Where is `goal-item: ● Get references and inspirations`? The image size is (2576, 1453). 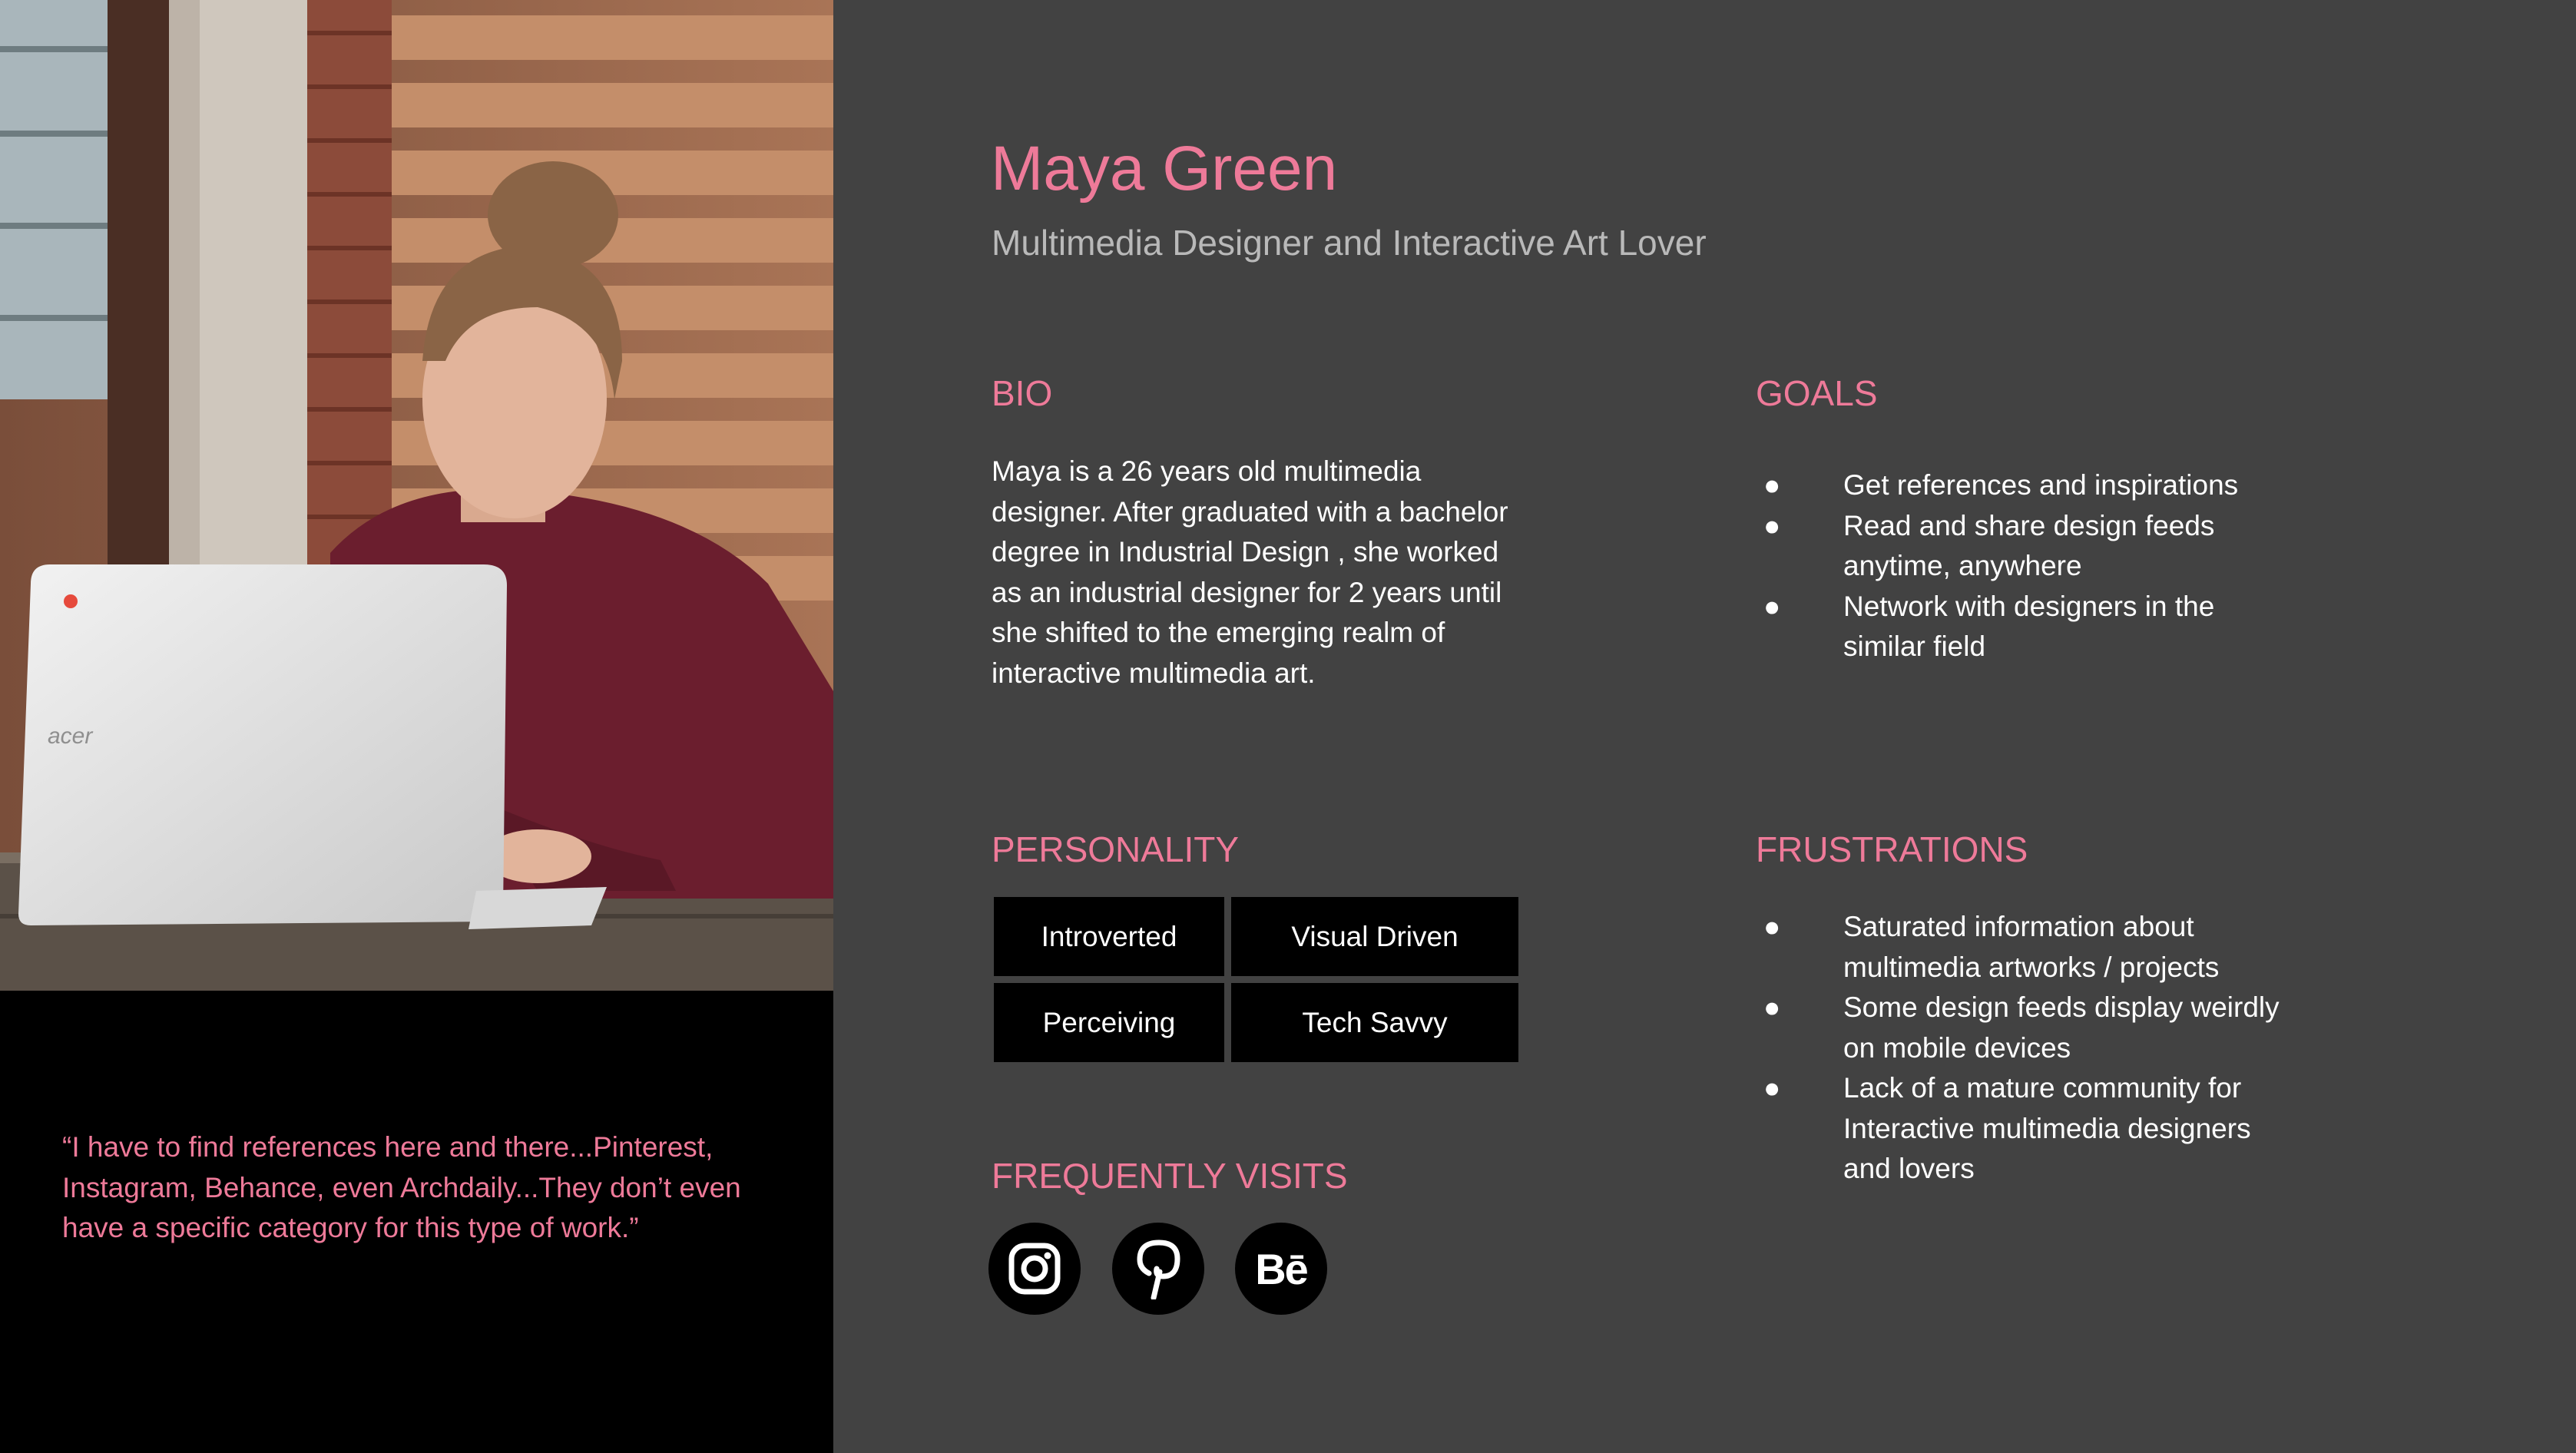 goal-item: ● Get references and inspirations is located at coordinates (2015, 485).